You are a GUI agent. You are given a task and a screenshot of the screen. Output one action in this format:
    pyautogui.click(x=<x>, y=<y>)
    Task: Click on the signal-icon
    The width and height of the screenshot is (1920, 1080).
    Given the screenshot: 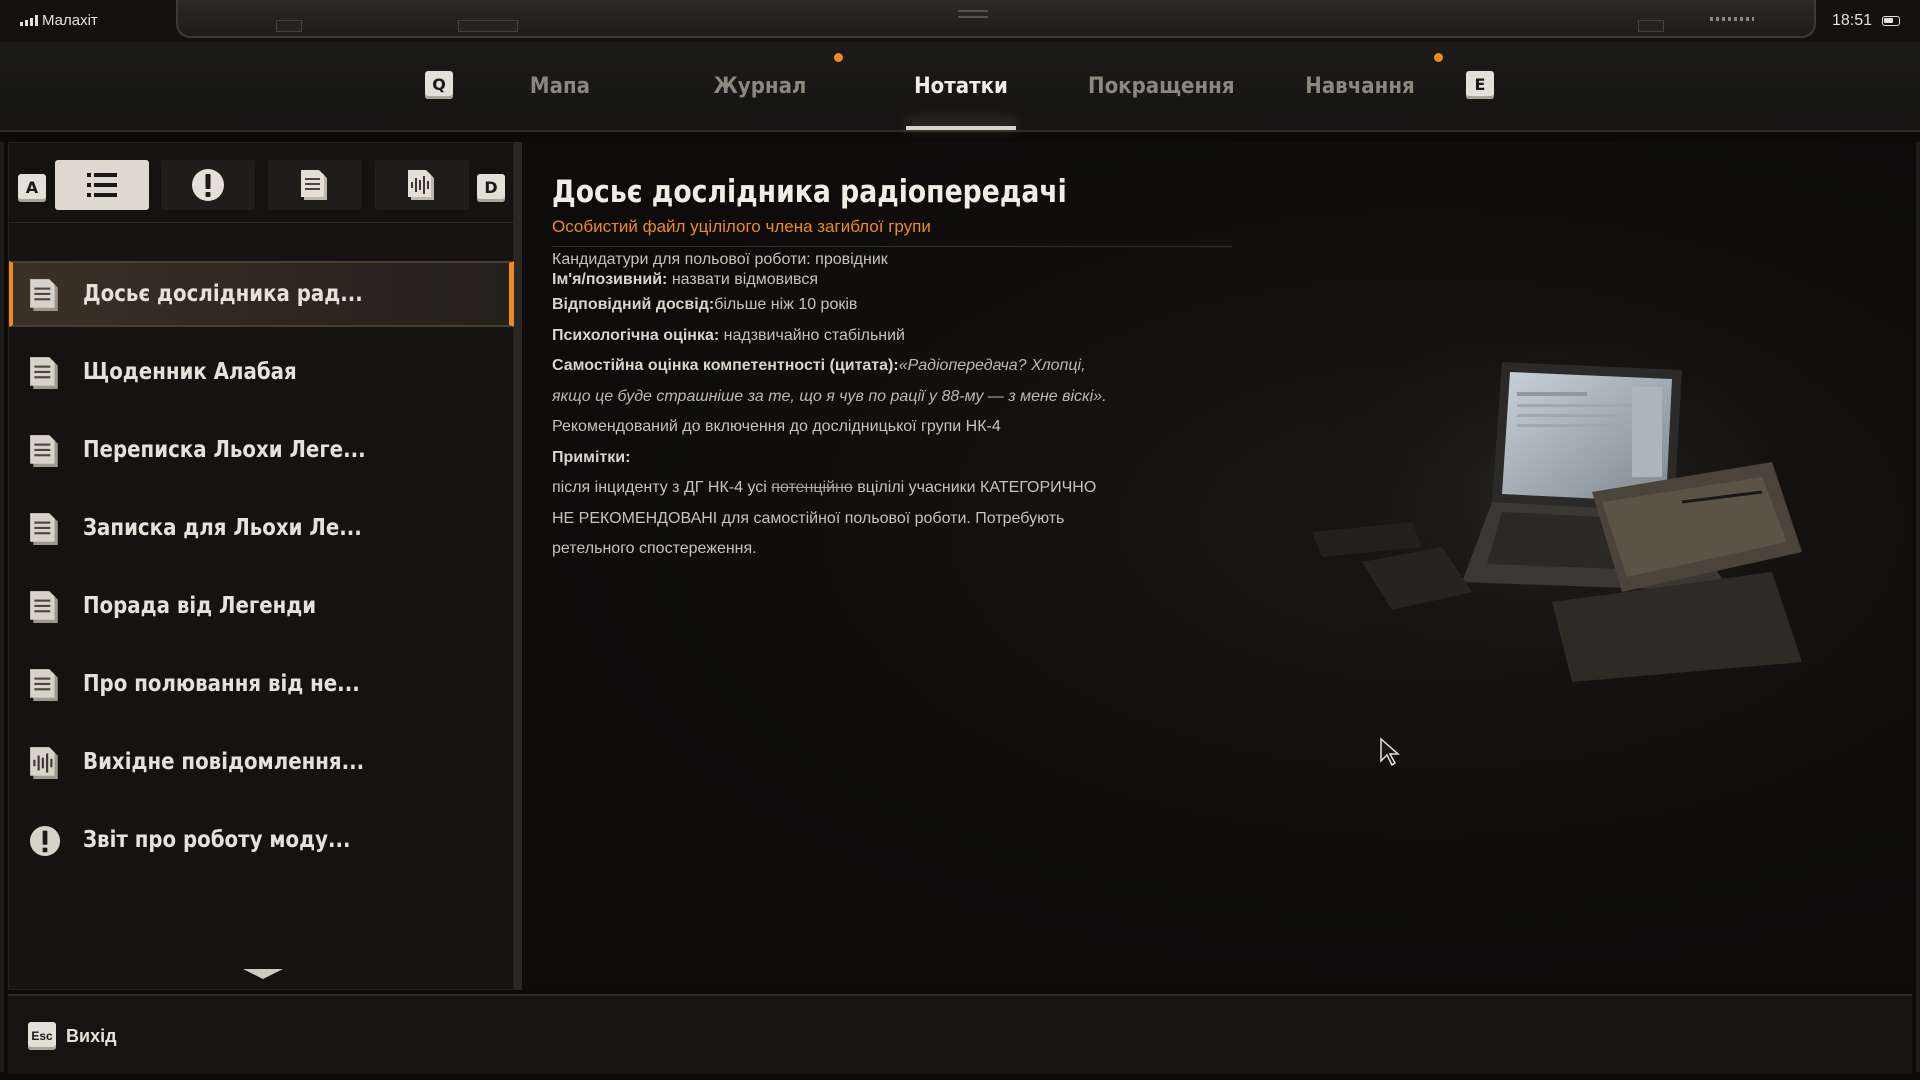 What is the action you would take?
    pyautogui.click(x=29, y=20)
    